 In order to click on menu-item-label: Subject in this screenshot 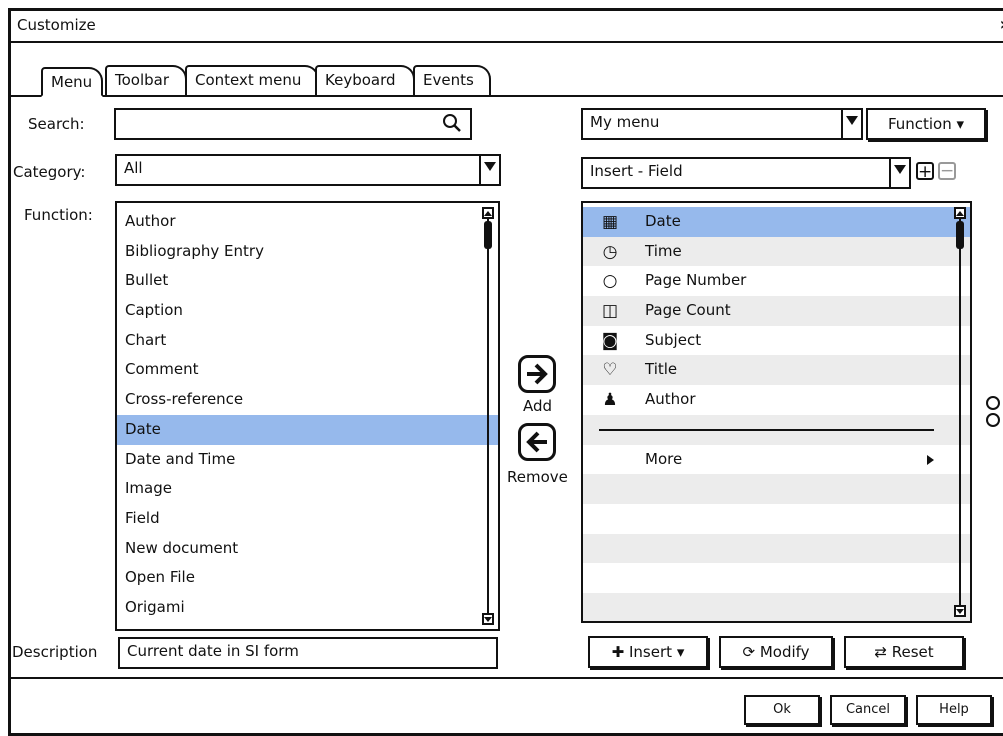, I will do `click(673, 339)`.